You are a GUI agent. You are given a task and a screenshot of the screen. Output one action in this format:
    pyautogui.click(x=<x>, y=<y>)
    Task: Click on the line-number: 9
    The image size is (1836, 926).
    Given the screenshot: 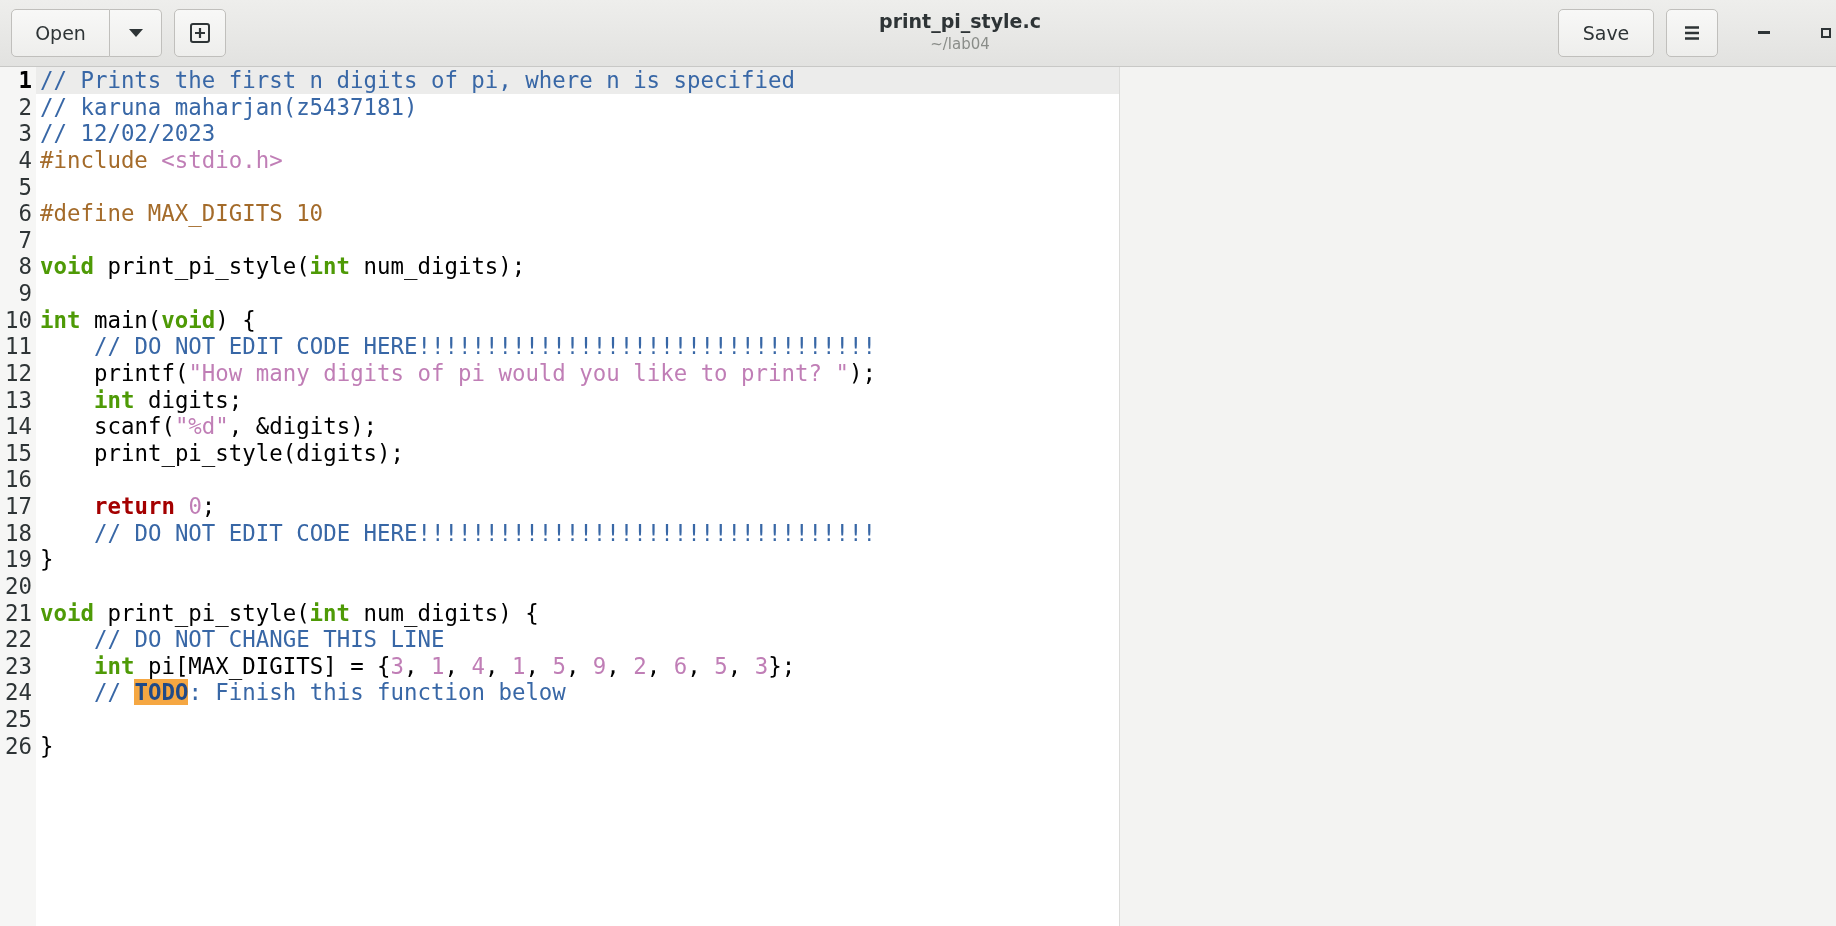 What is the action you would take?
    pyautogui.click(x=25, y=293)
    